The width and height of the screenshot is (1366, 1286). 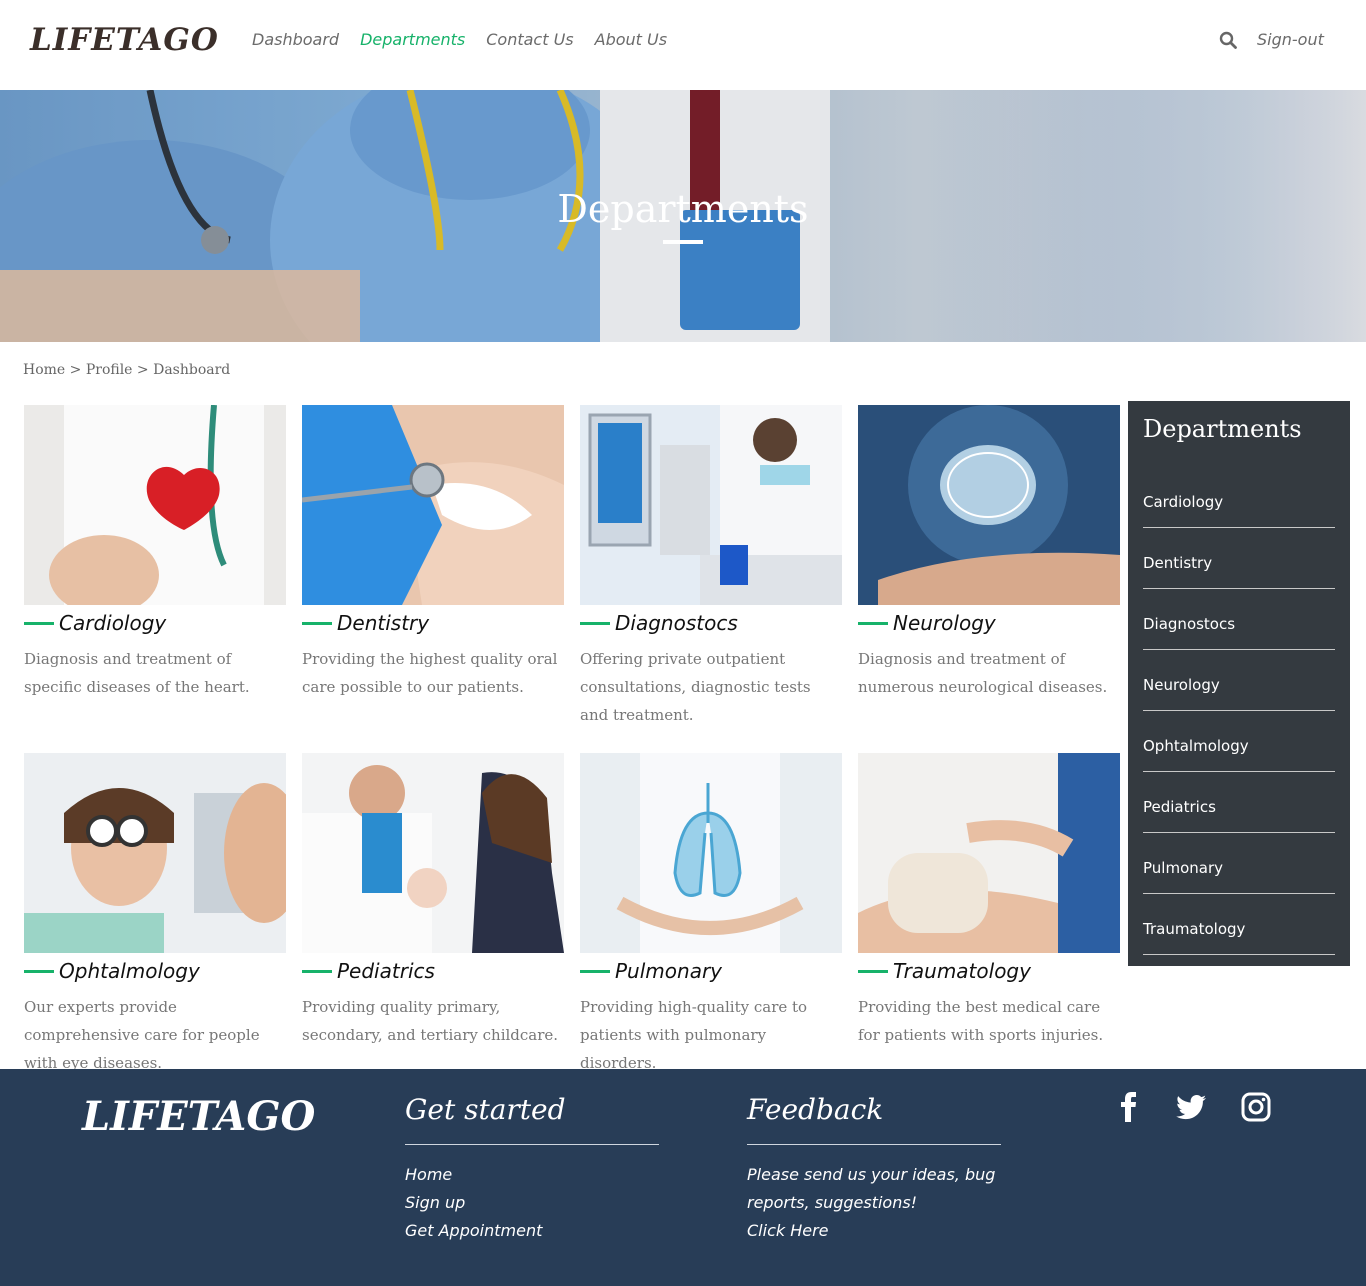 I want to click on feedback-text: Please send us your ideas, bug, so click(x=871, y=1174).